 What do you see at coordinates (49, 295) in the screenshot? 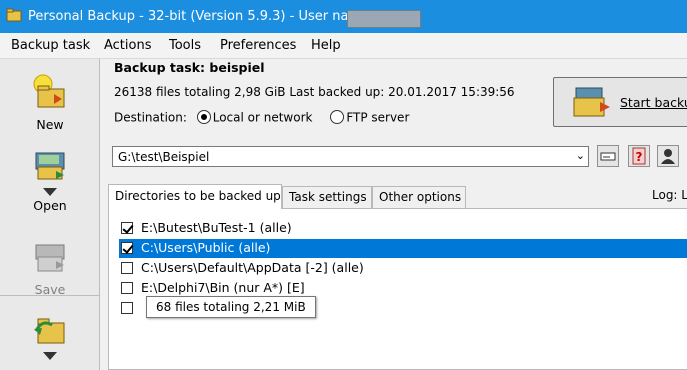
I see `toolbar-divider` at bounding box center [49, 295].